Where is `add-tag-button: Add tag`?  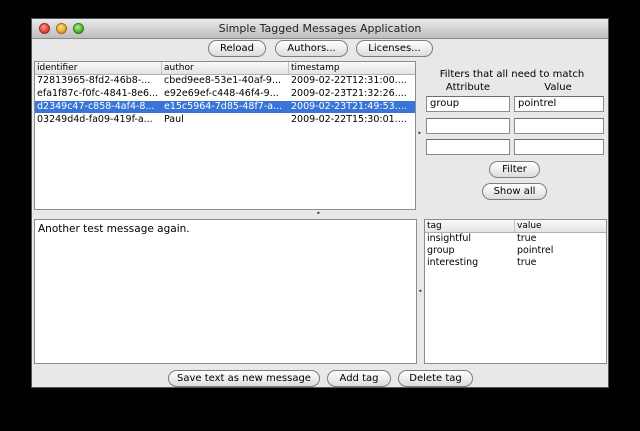
add-tag-button: Add tag is located at coordinates (359, 378).